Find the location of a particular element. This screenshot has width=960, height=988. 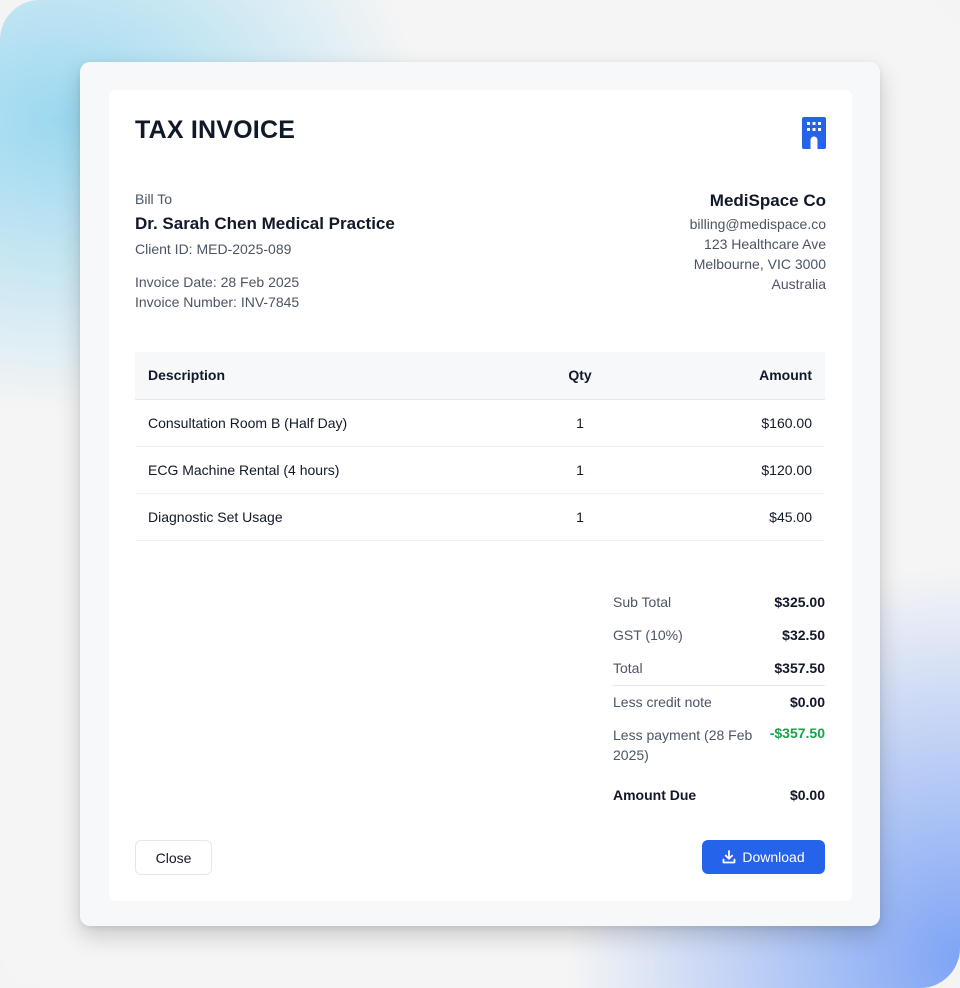

close-button: Close is located at coordinates (173, 857).